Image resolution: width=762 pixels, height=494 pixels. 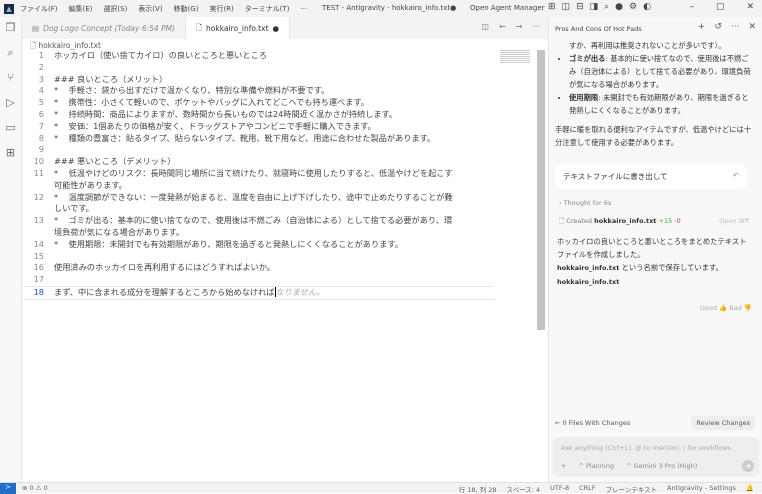 What do you see at coordinates (633, 7) in the screenshot?
I see `settings-gear-icon: ⚙` at bounding box center [633, 7].